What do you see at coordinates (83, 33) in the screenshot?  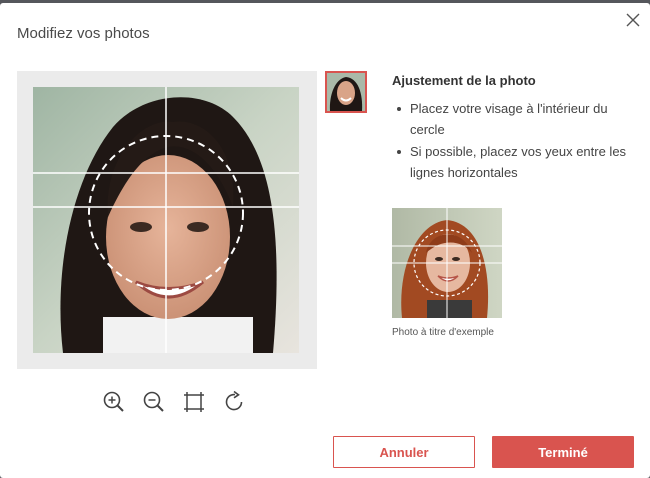 I see `dialog-title: Modifiez vos photos` at bounding box center [83, 33].